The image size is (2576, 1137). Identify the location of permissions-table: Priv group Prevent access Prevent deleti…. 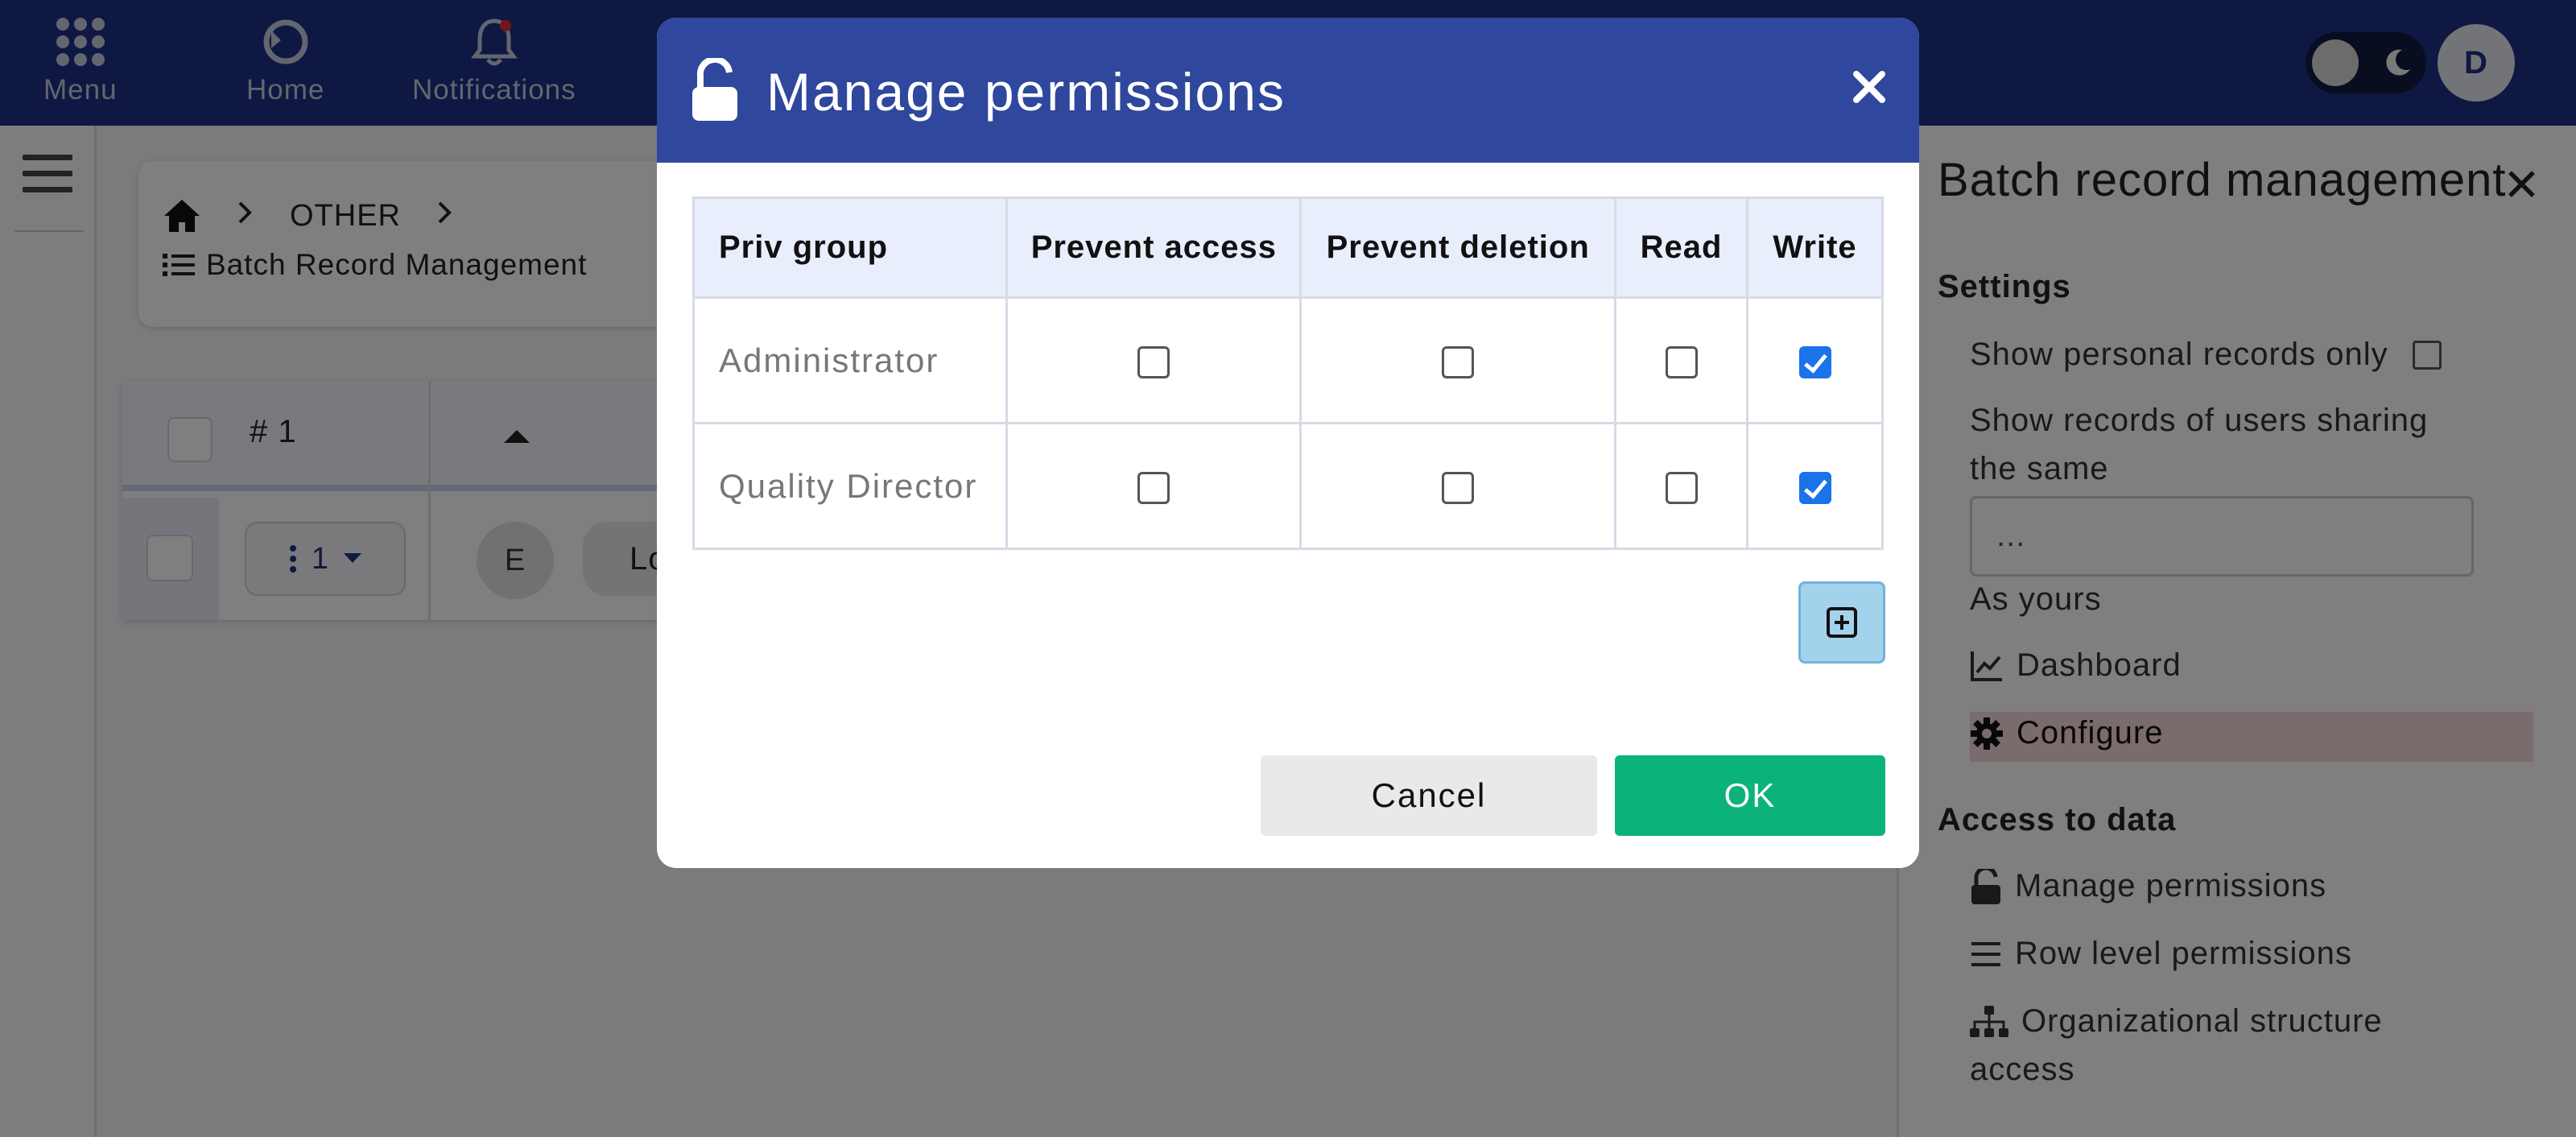
(1287, 373).